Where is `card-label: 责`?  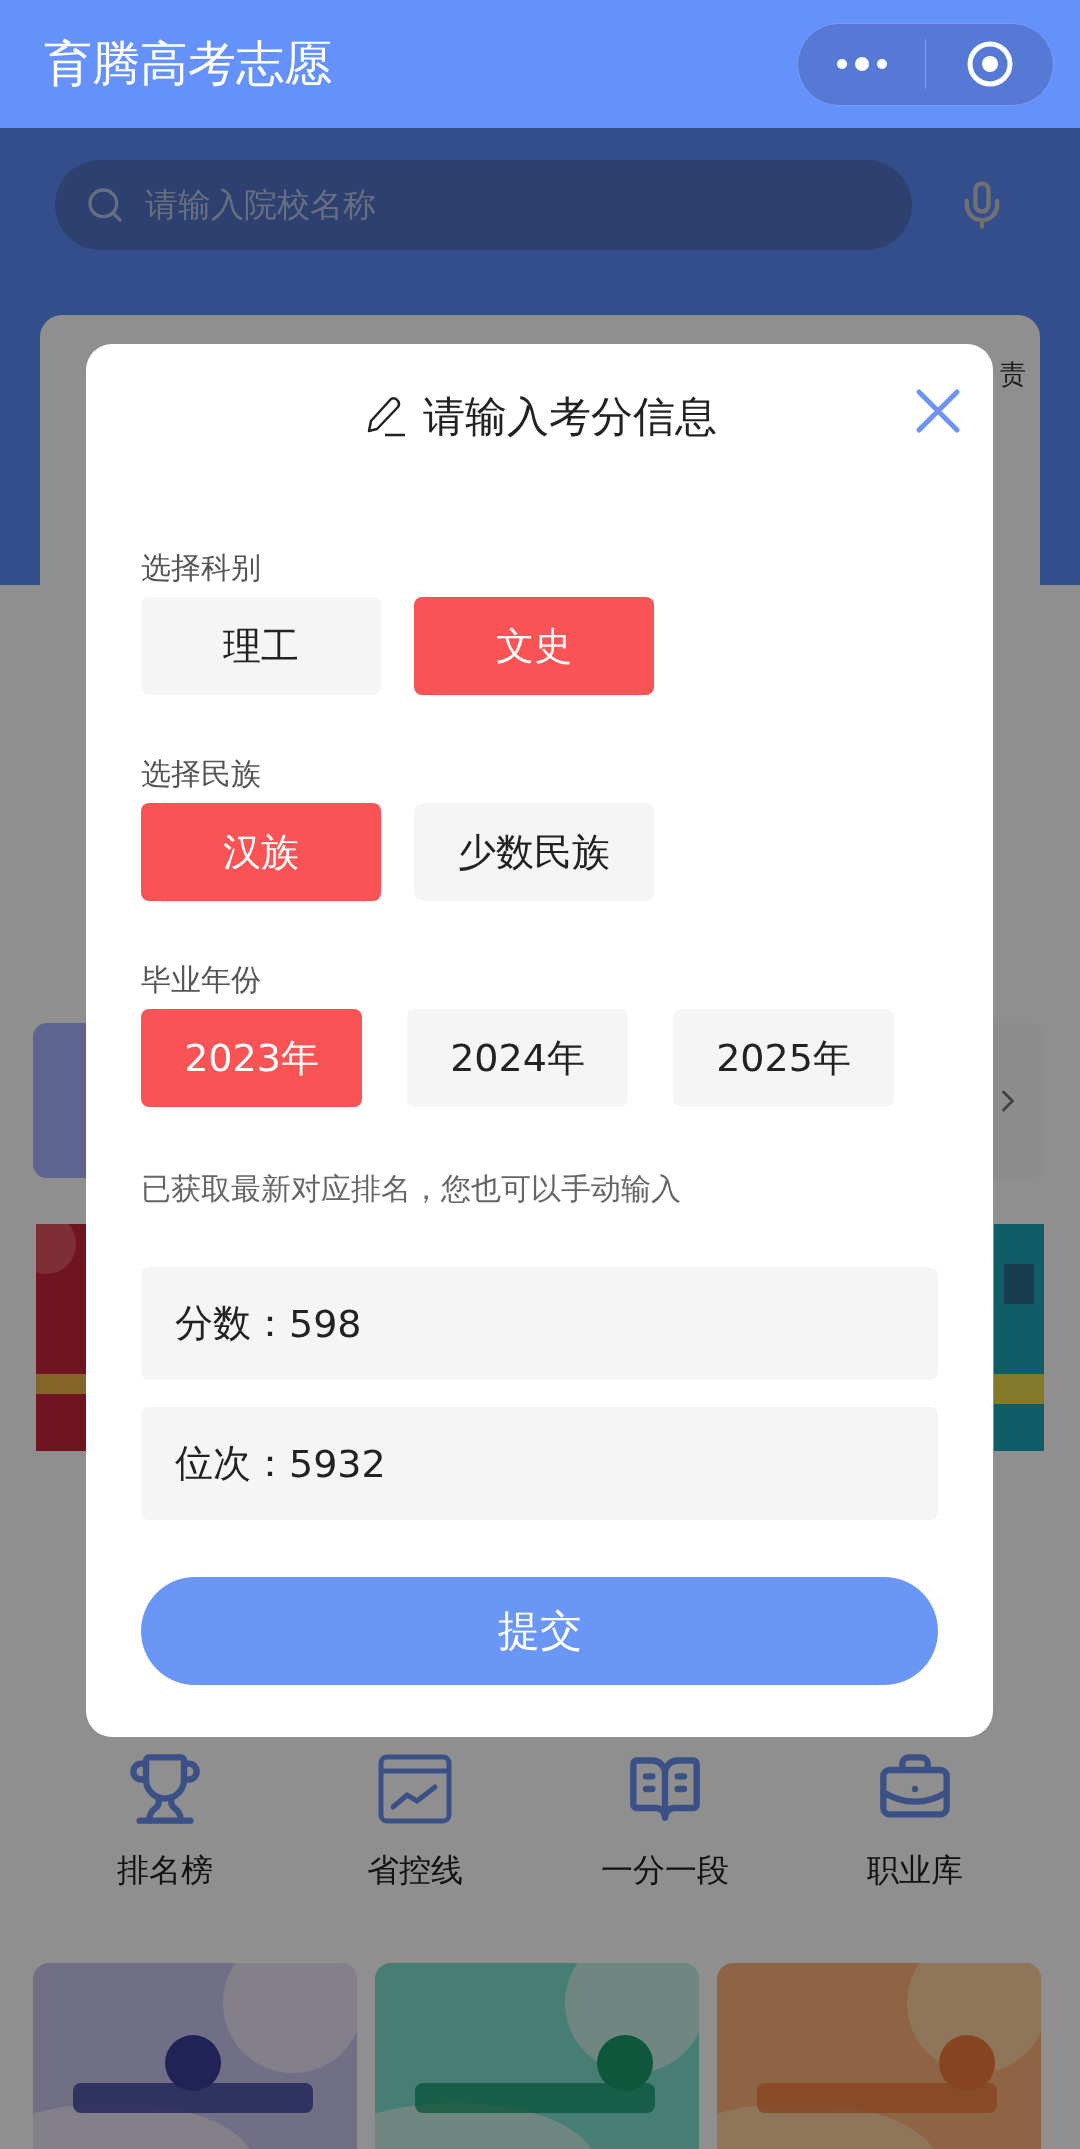
card-label: 责 is located at coordinates (1013, 374).